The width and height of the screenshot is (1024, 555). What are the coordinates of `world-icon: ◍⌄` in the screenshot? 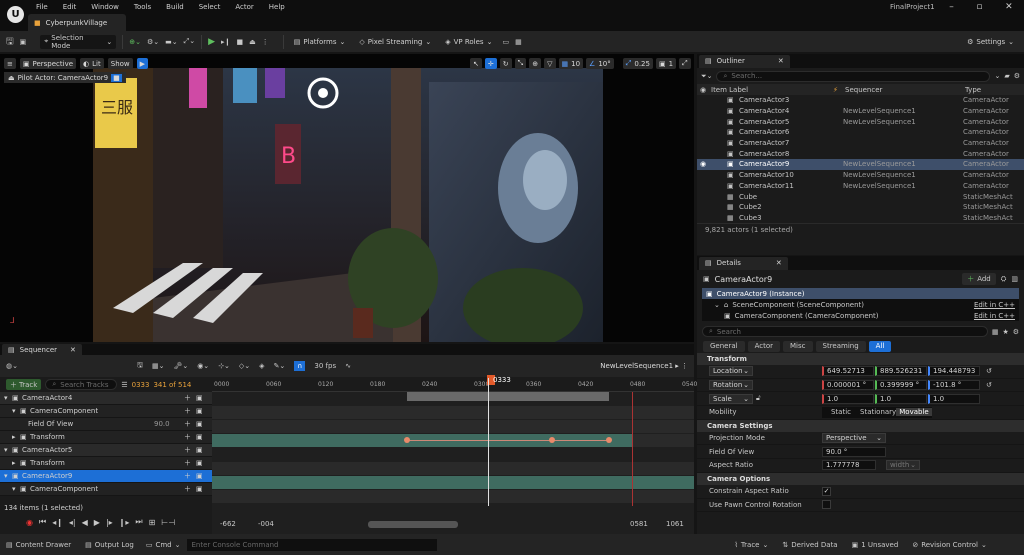 It's located at (12, 366).